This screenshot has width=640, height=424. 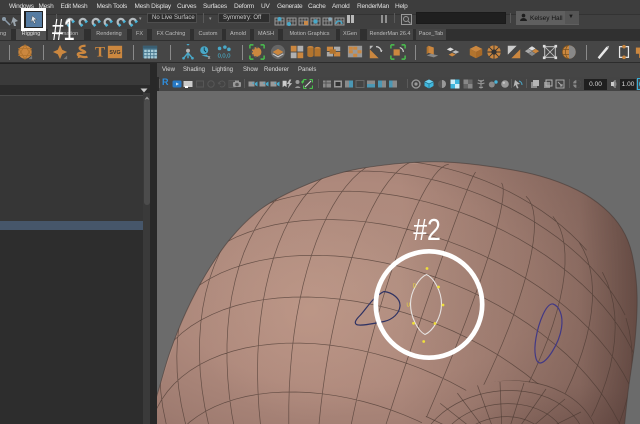 What do you see at coordinates (427, 229) in the screenshot?
I see `svg-text: #2` at bounding box center [427, 229].